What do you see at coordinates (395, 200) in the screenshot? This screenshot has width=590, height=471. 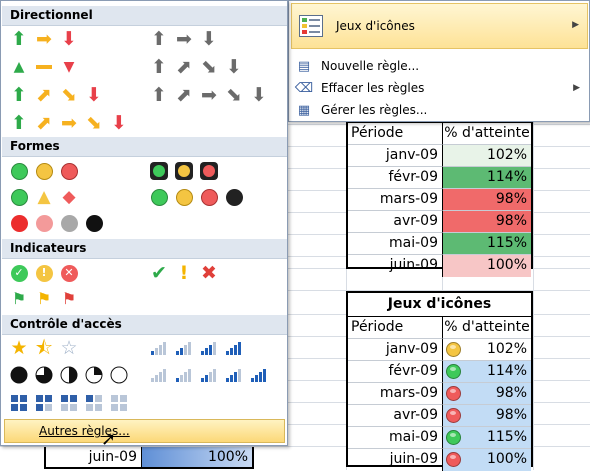 I see `period-cell: mars-09` at bounding box center [395, 200].